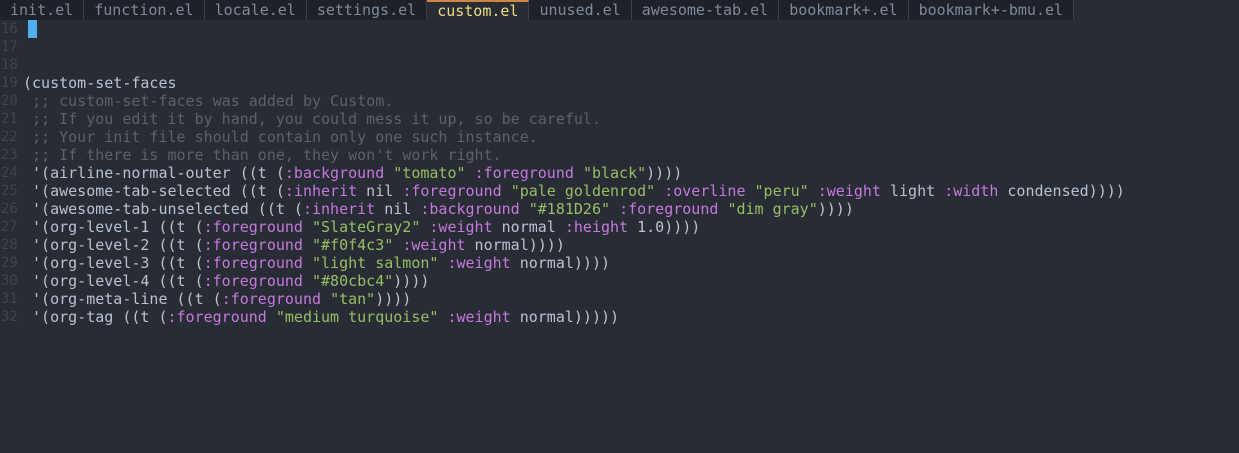 The width and height of the screenshot is (1239, 453). Describe the element at coordinates (596, 227) in the screenshot. I see `keyword-token: :height` at that location.